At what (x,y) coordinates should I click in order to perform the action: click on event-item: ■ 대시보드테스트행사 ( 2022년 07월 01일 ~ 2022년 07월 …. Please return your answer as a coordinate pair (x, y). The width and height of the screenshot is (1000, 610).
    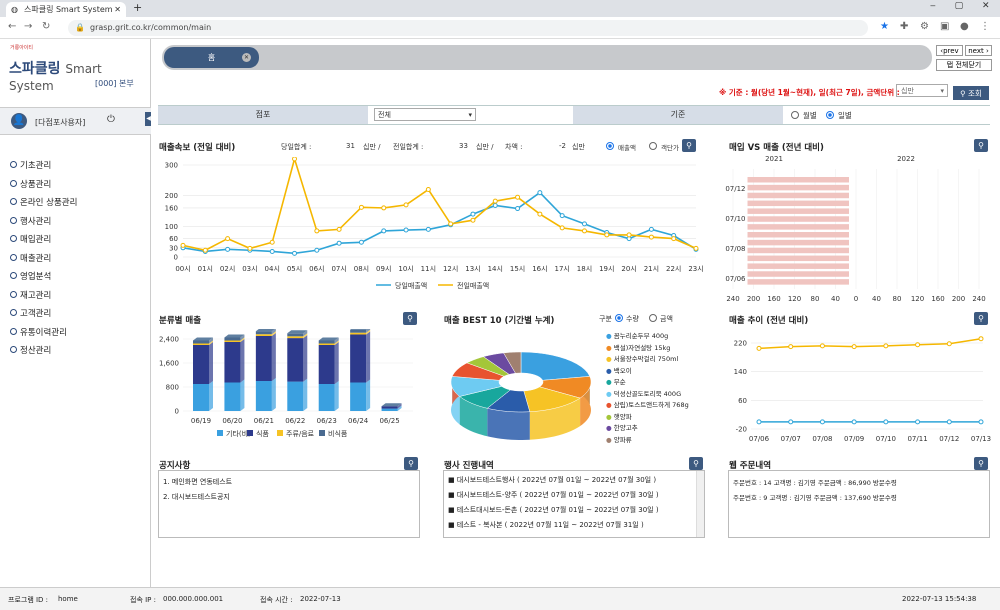
    Looking at the image, I should click on (552, 480).